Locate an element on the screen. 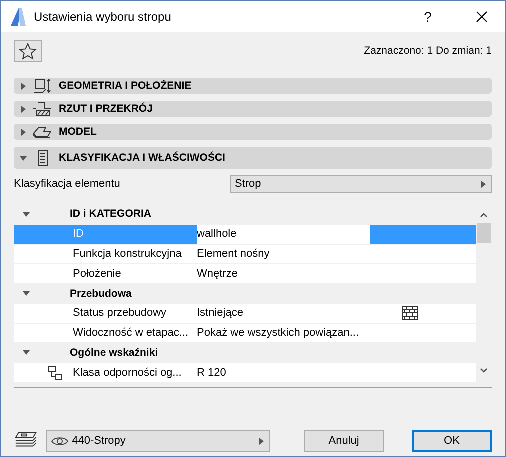  scroll-up-icon is located at coordinates (484, 215).